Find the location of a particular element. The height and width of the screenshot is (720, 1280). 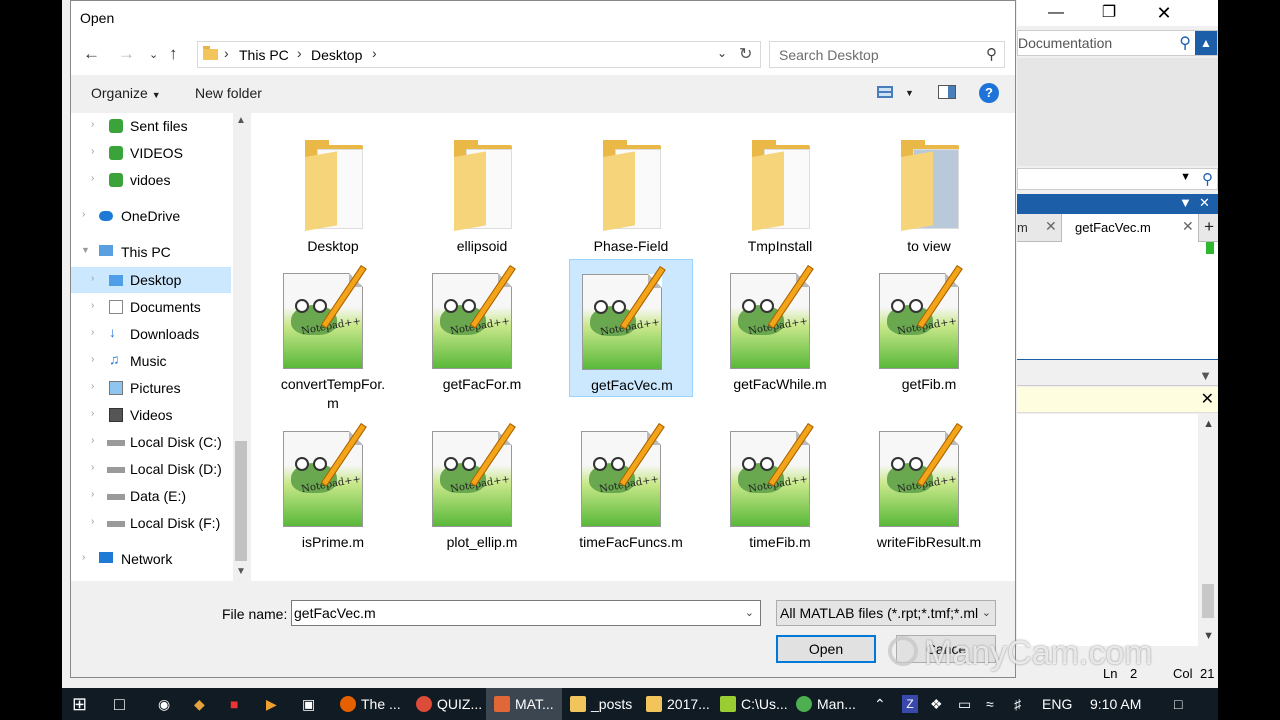

nav-item-vidoes: › vidoes is located at coordinates (151, 180).